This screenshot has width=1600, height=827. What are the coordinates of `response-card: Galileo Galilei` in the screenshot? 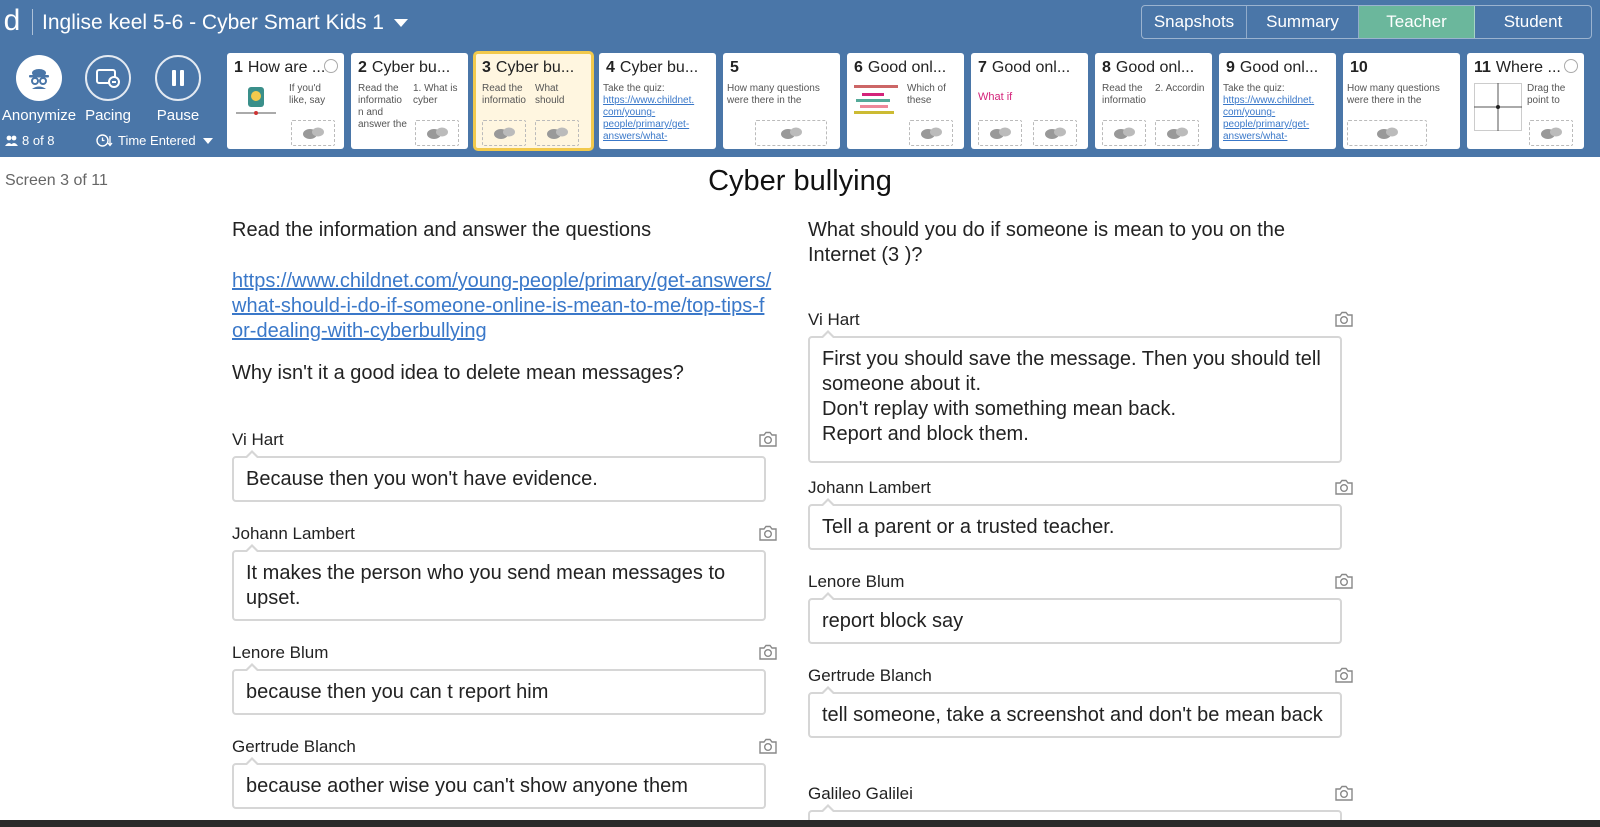 It's located at (1080, 803).